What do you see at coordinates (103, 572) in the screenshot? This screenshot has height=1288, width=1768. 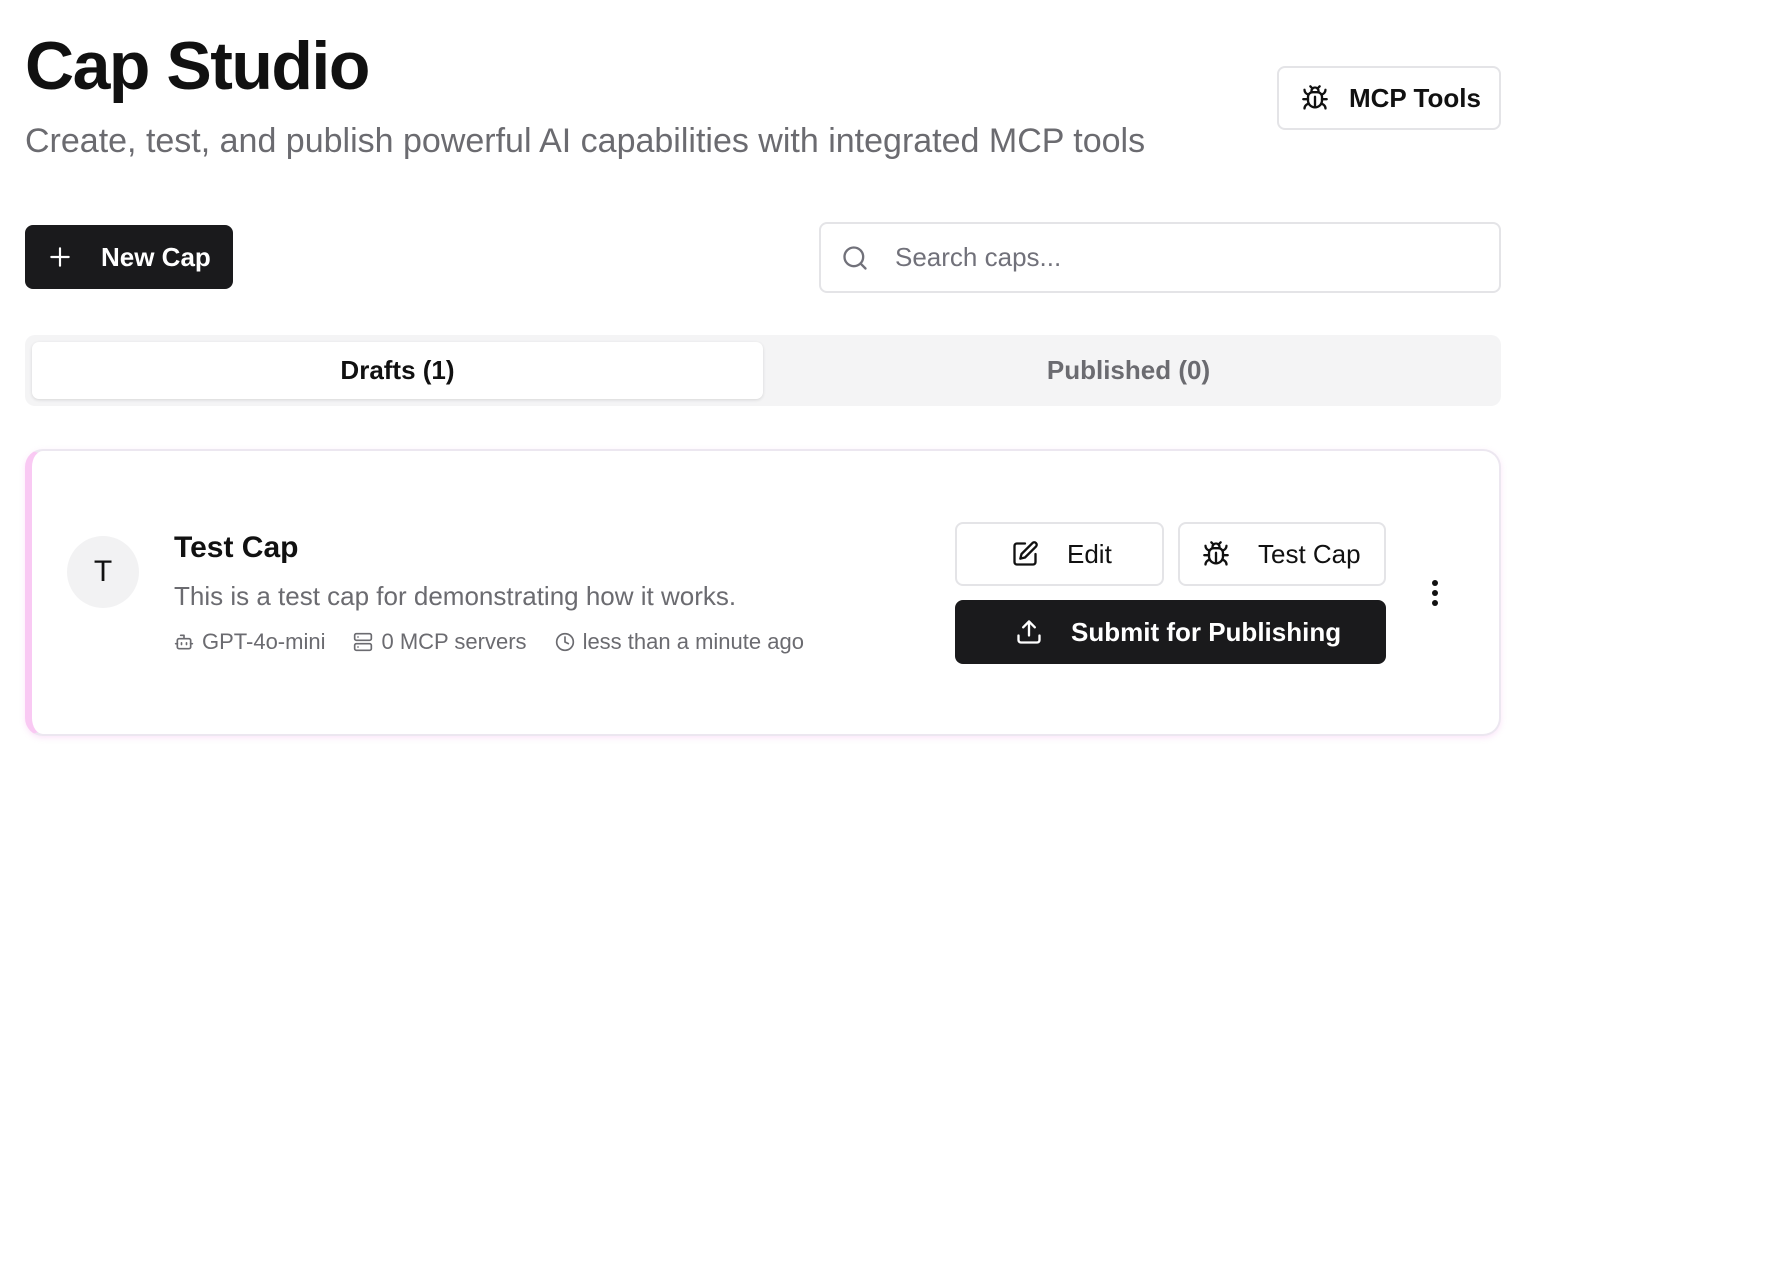 I see `avatar: T` at bounding box center [103, 572].